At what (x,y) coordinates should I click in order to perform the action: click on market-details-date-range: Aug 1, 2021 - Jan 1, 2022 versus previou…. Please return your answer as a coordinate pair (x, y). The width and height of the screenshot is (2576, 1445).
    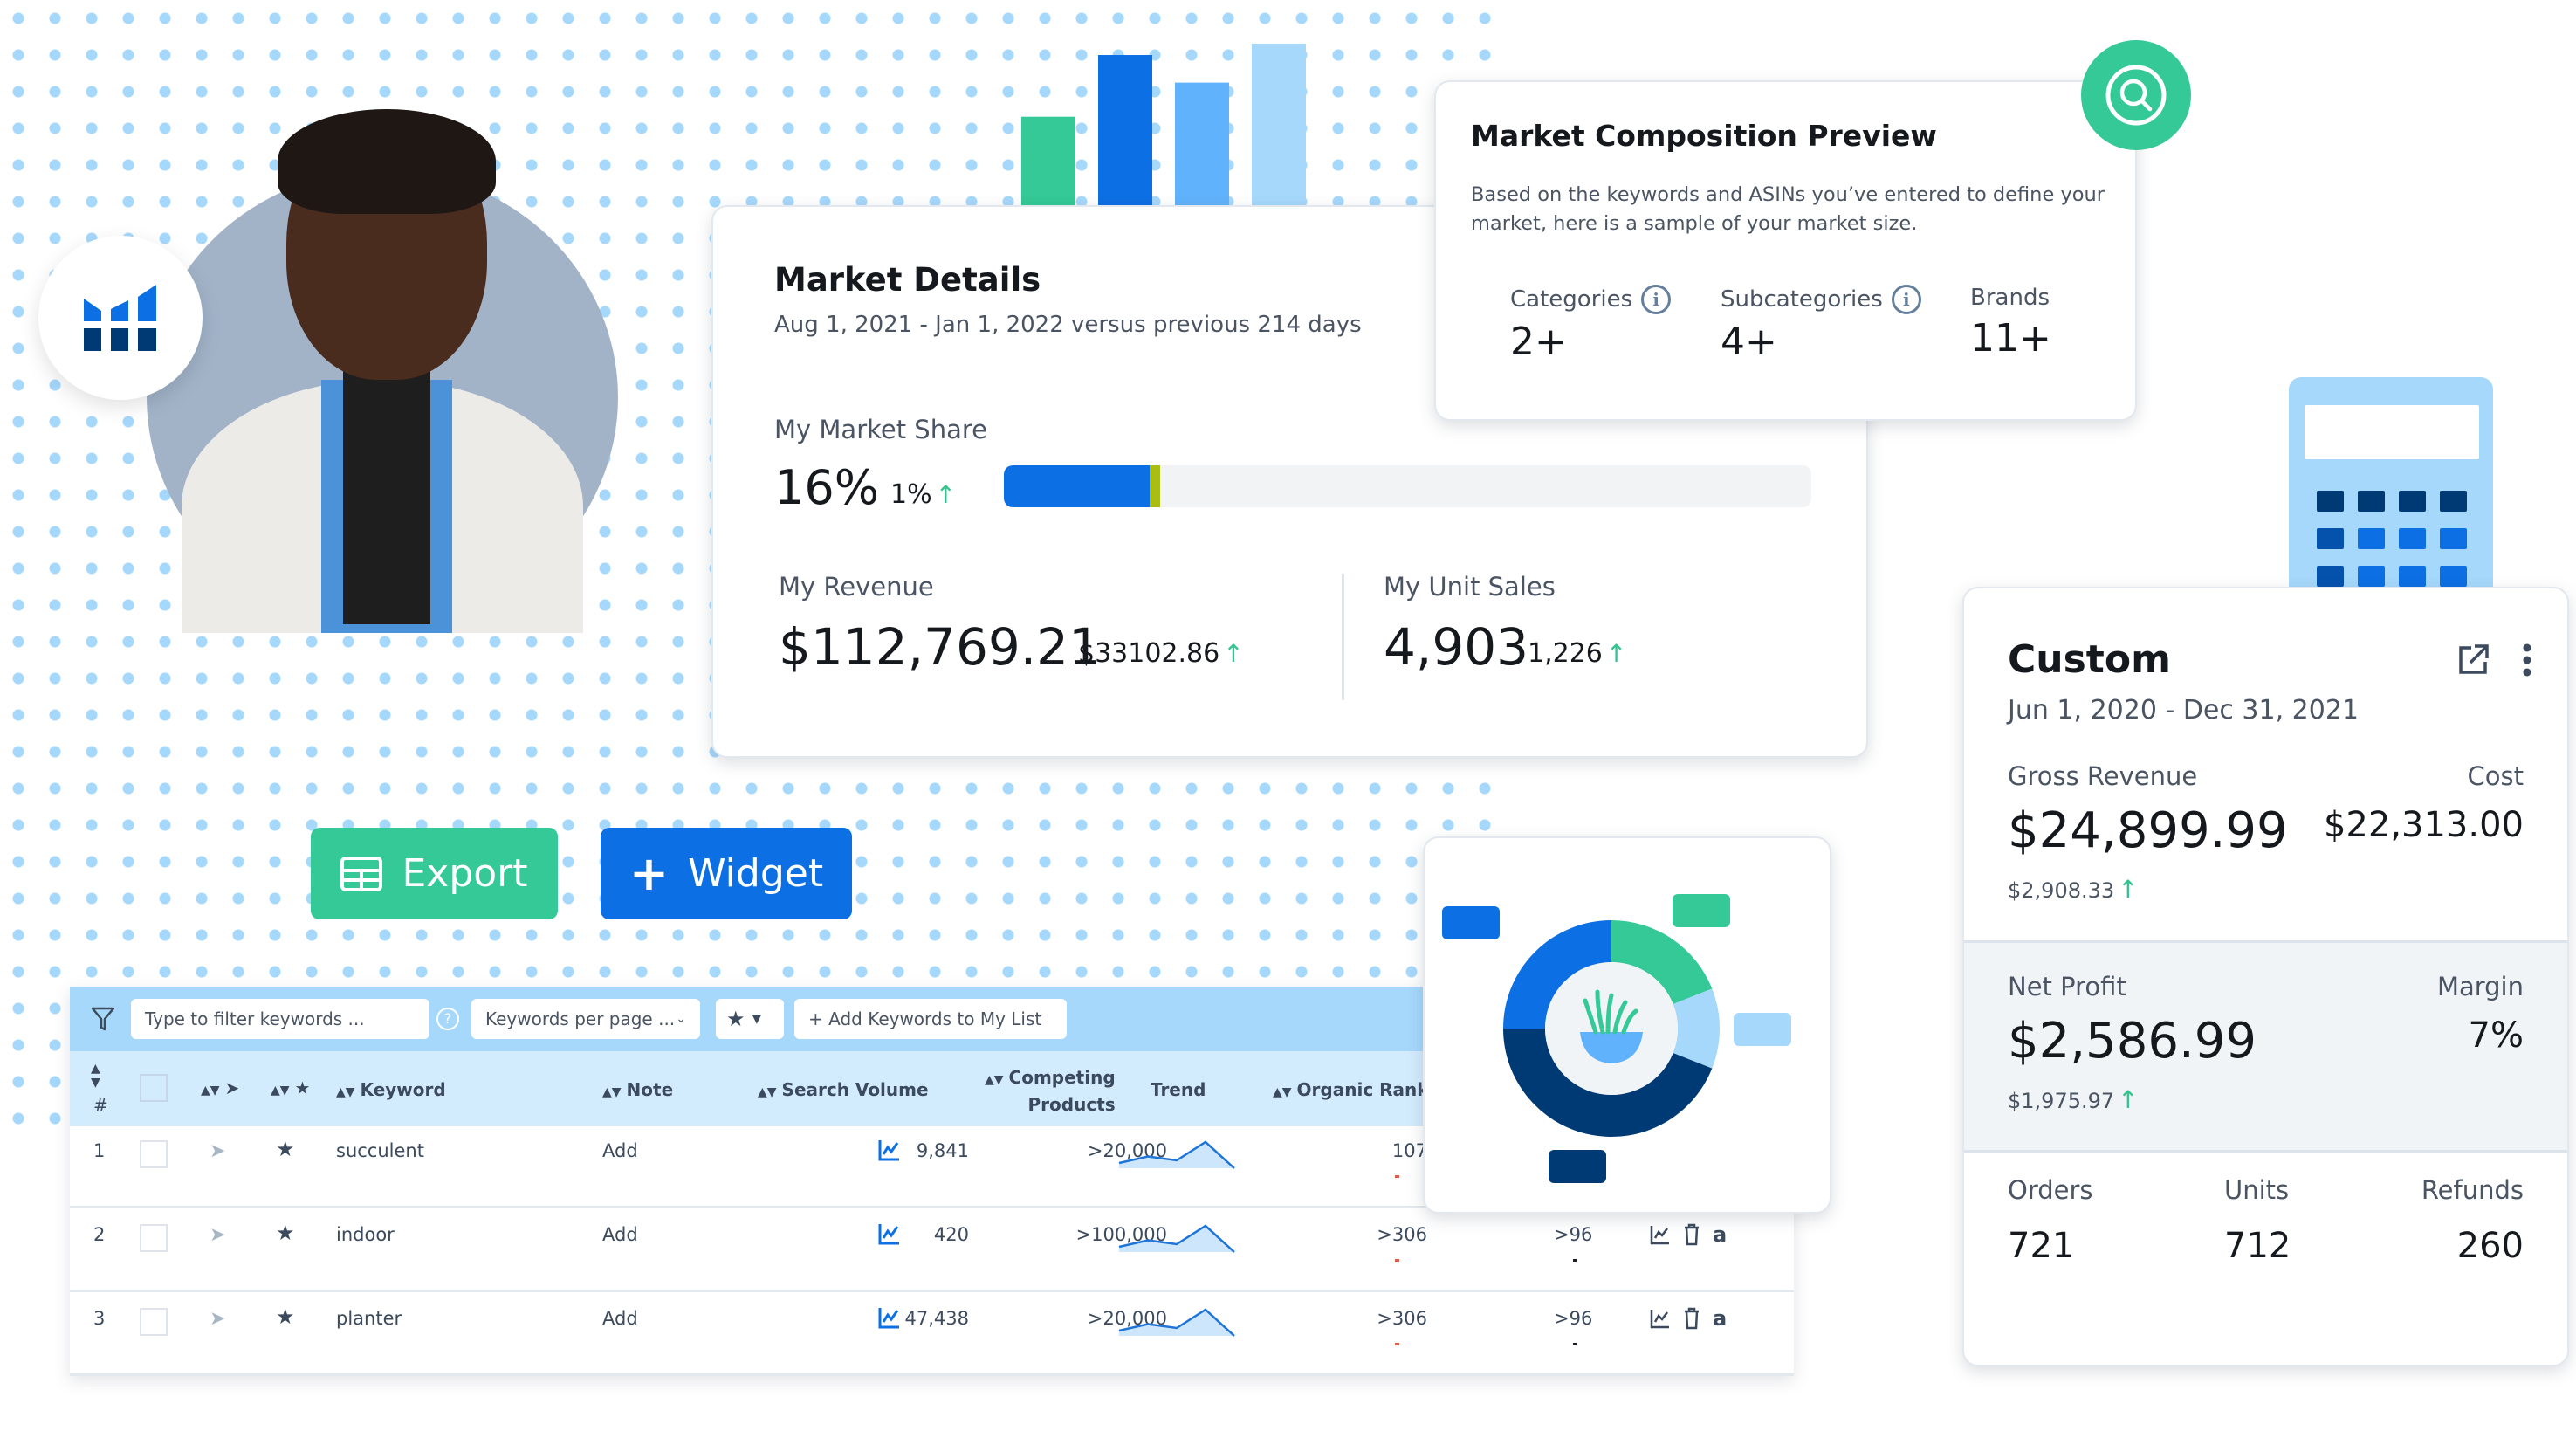
    Looking at the image, I should click on (1068, 325).